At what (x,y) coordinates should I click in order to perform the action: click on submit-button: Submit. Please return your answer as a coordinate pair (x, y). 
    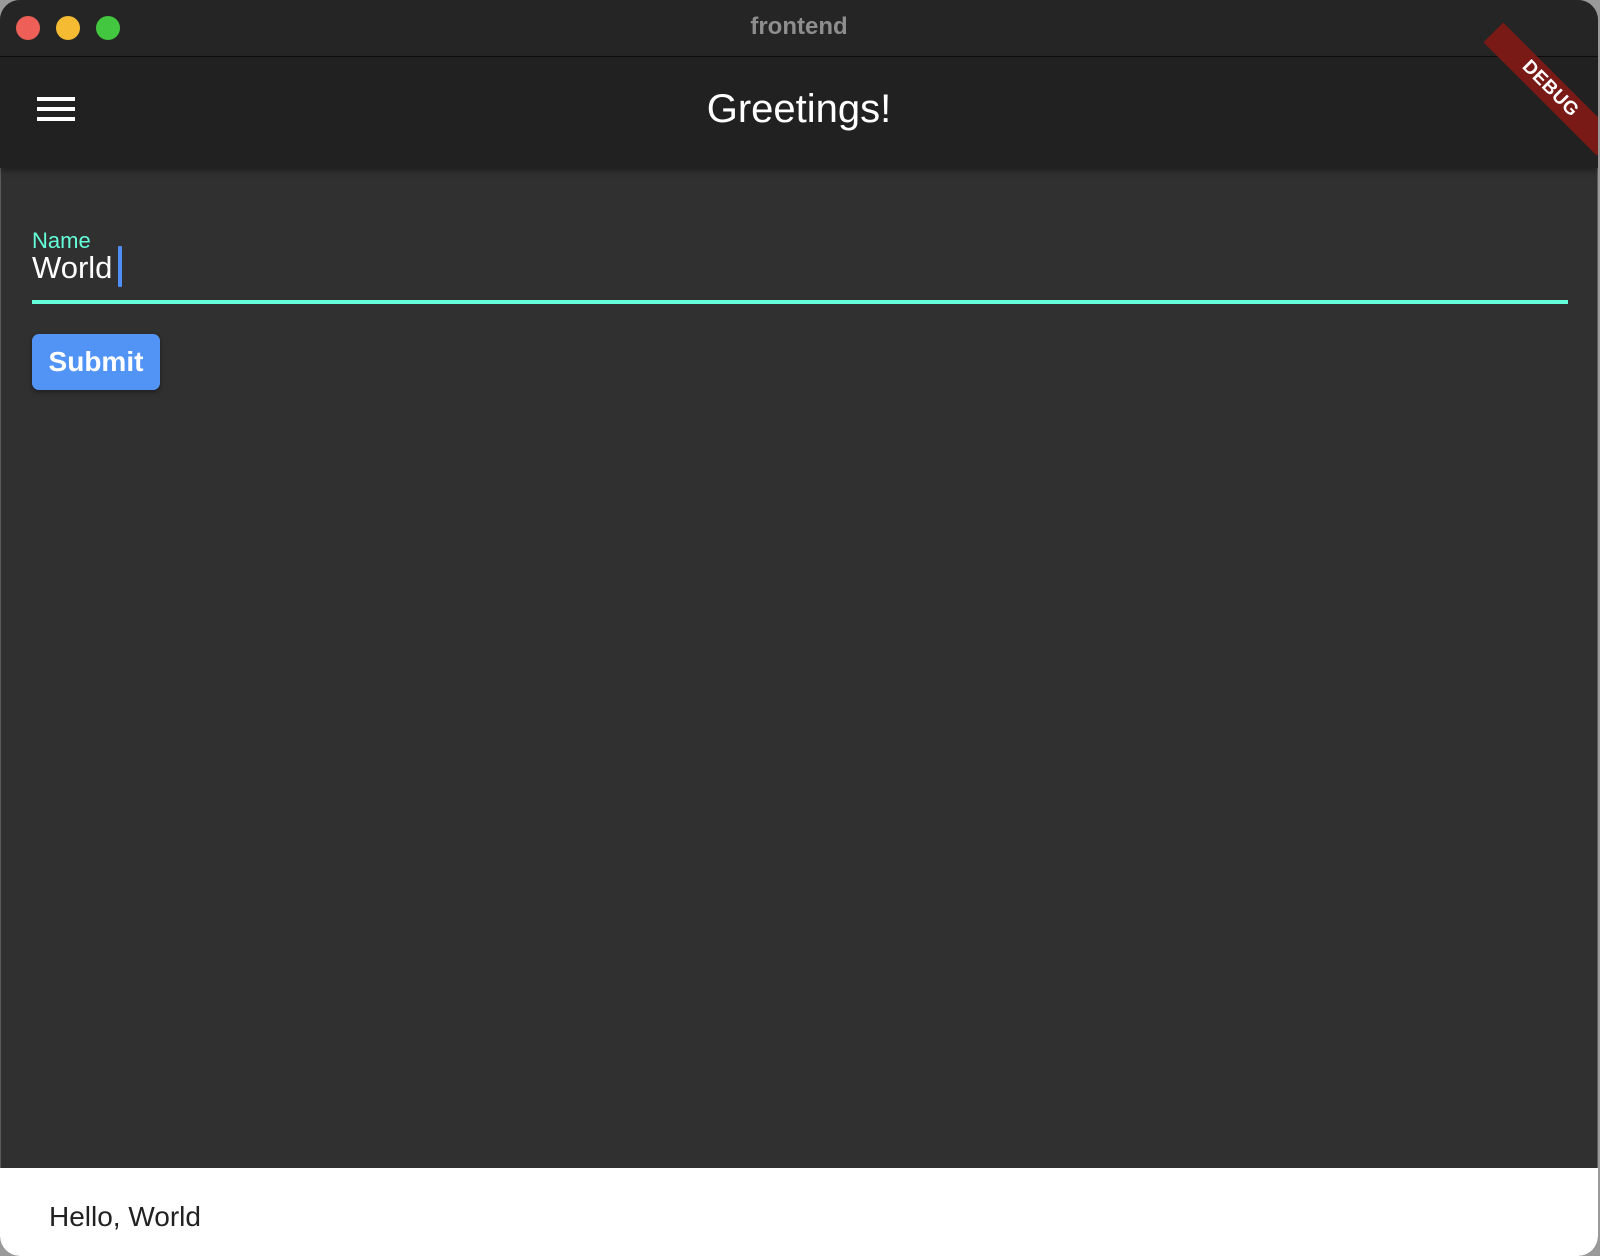
    Looking at the image, I should click on (96, 362).